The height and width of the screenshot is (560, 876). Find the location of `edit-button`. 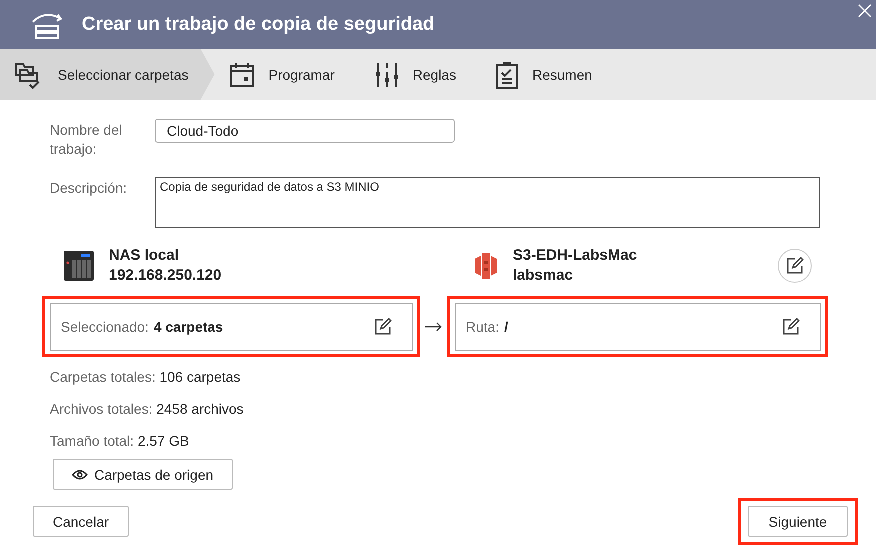

edit-button is located at coordinates (795, 266).